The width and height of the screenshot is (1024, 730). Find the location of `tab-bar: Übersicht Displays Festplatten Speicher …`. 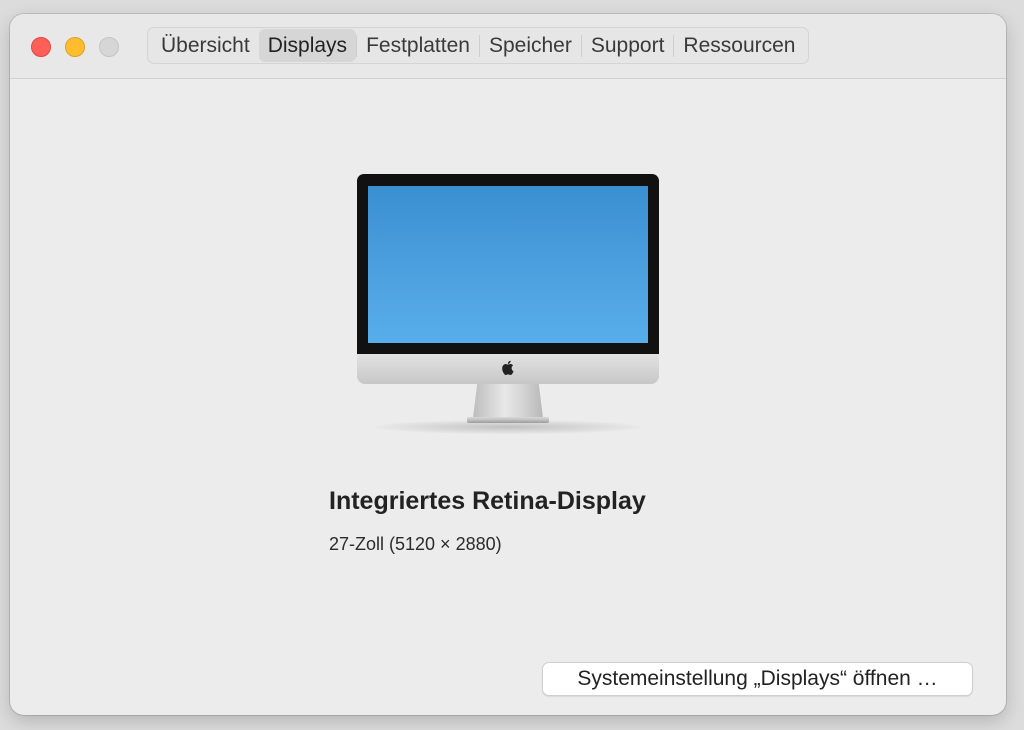

tab-bar: Übersicht Displays Festplatten Speicher … is located at coordinates (478, 45).